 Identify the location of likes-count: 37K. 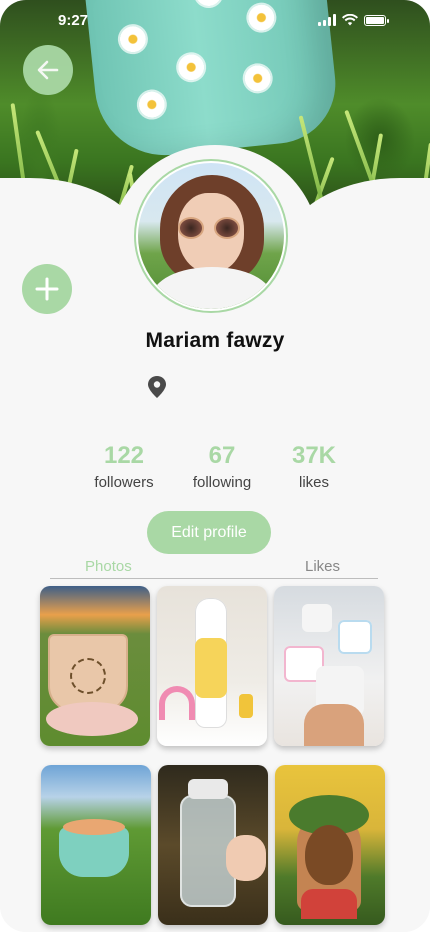
(314, 455).